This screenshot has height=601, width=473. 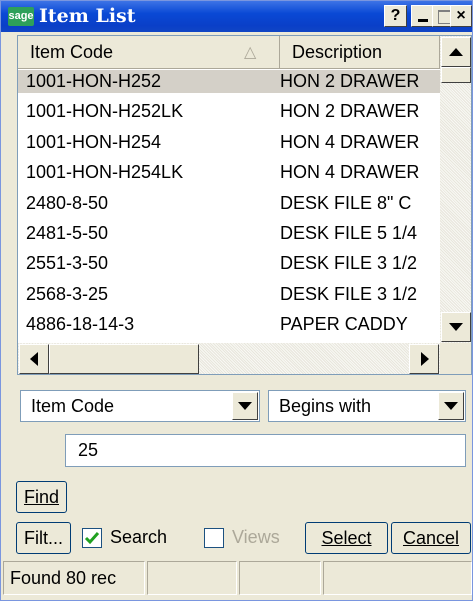 I want to click on table-row: 4886-18-14-3 PAPER CADDY, so click(x=229, y=324).